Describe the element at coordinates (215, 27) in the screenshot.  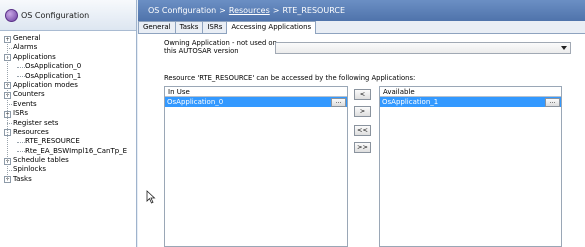
I see `tab-isrs: ISRs` at that location.